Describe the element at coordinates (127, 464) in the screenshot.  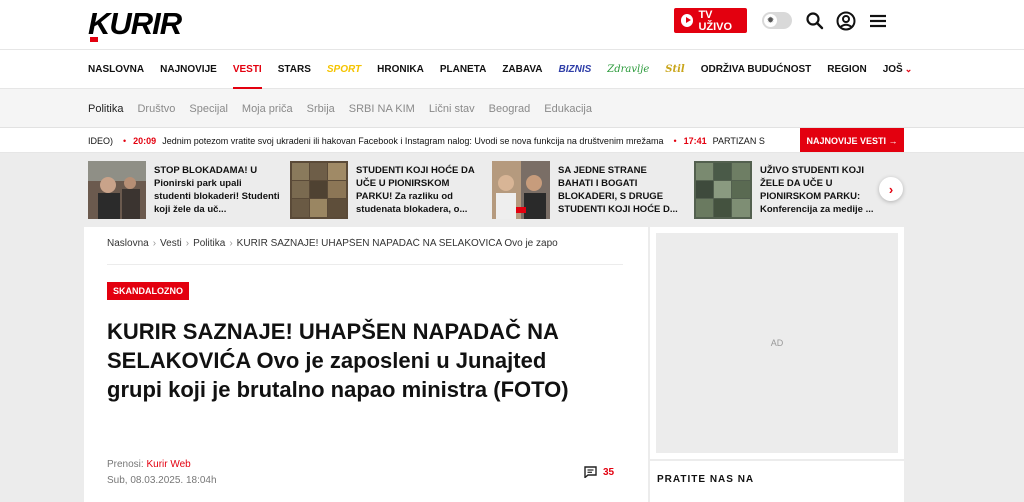
I see `source-label: Prenosi:` at that location.